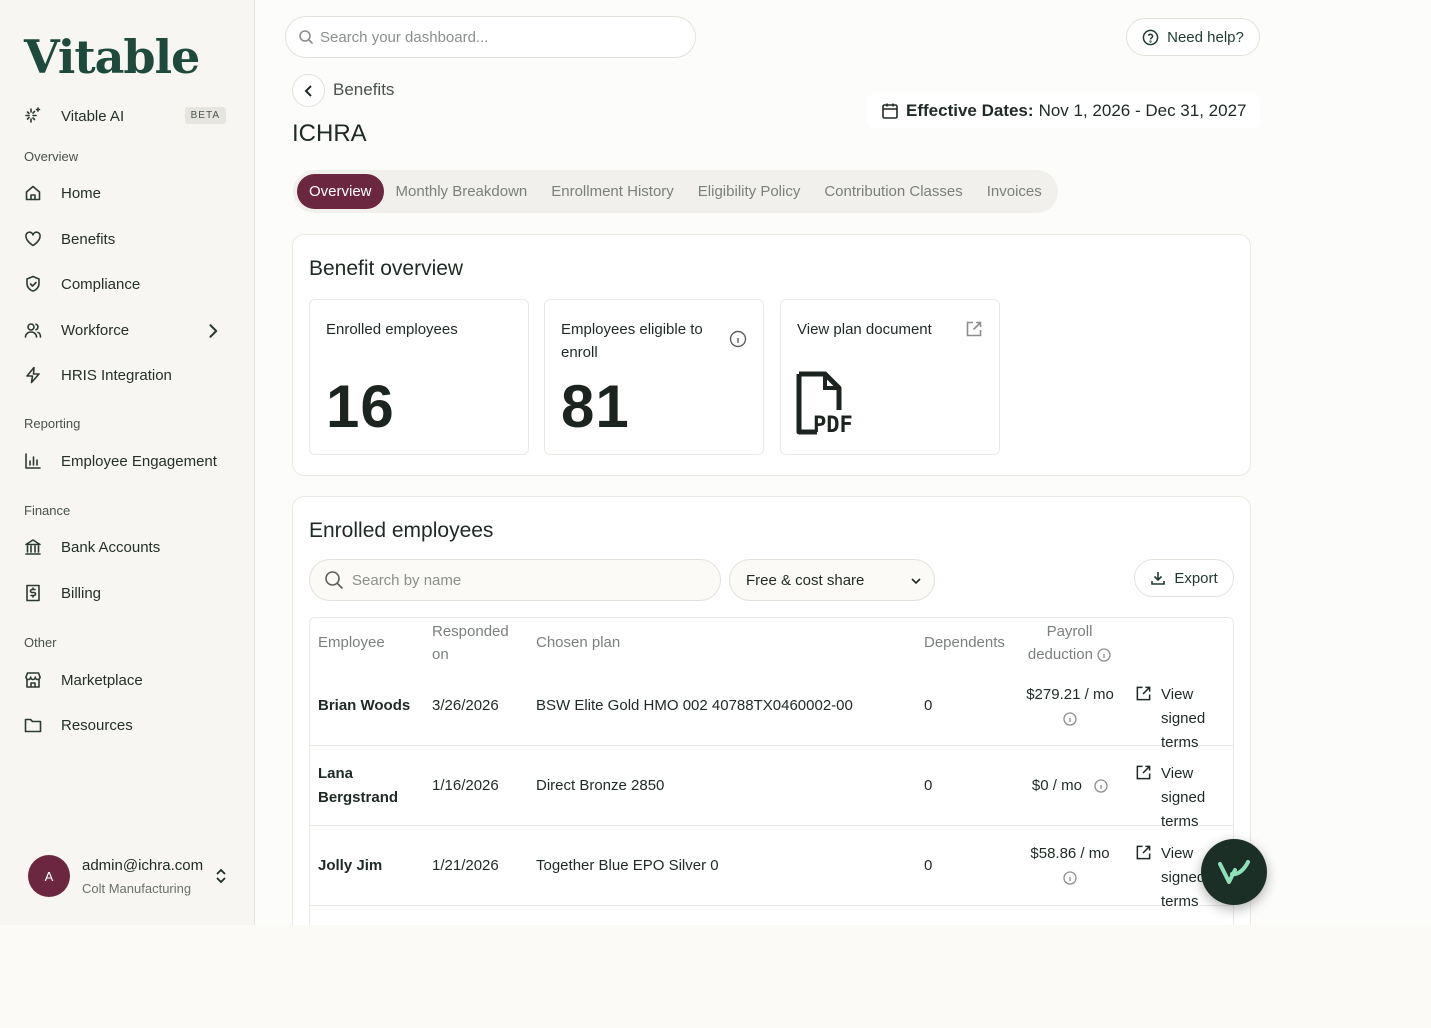 The image size is (1431, 1028). Describe the element at coordinates (116, 375) in the screenshot. I see `sidebar-item-label: HRIS Integration` at that location.